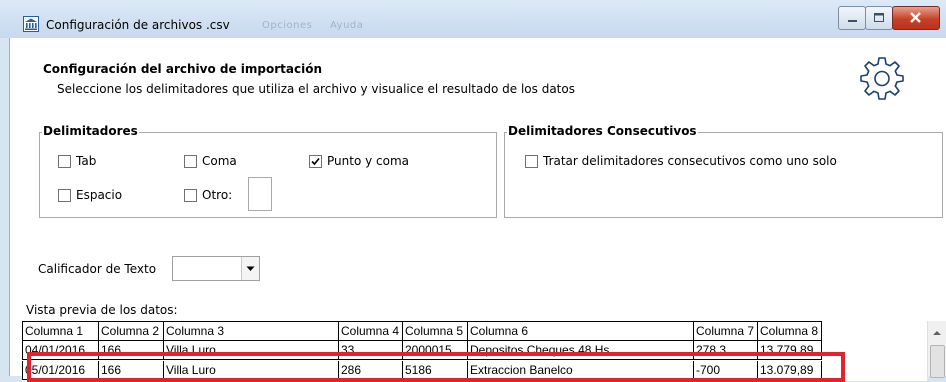 The height and width of the screenshot is (382, 946). Describe the element at coordinates (435, 370) in the screenshot. I see `table-cell: 5186` at that location.